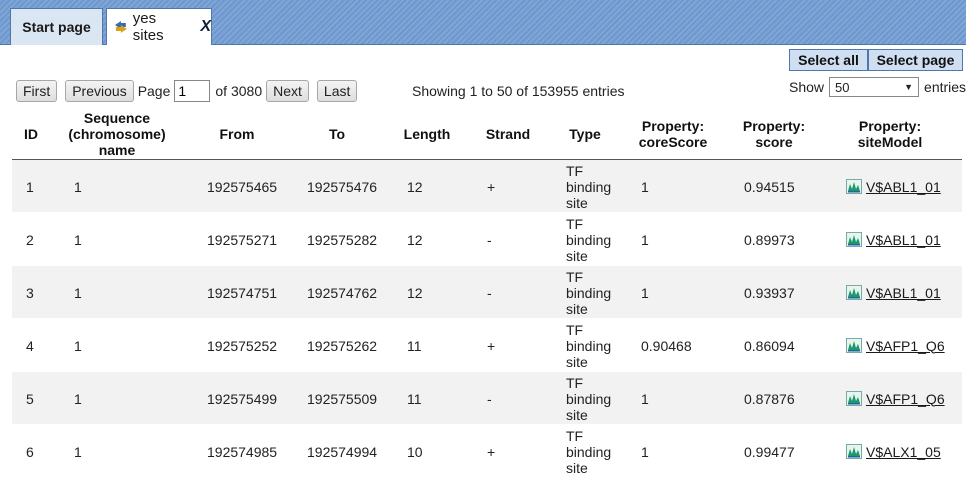  Describe the element at coordinates (30, 345) in the screenshot. I see `cell-id: 4` at that location.